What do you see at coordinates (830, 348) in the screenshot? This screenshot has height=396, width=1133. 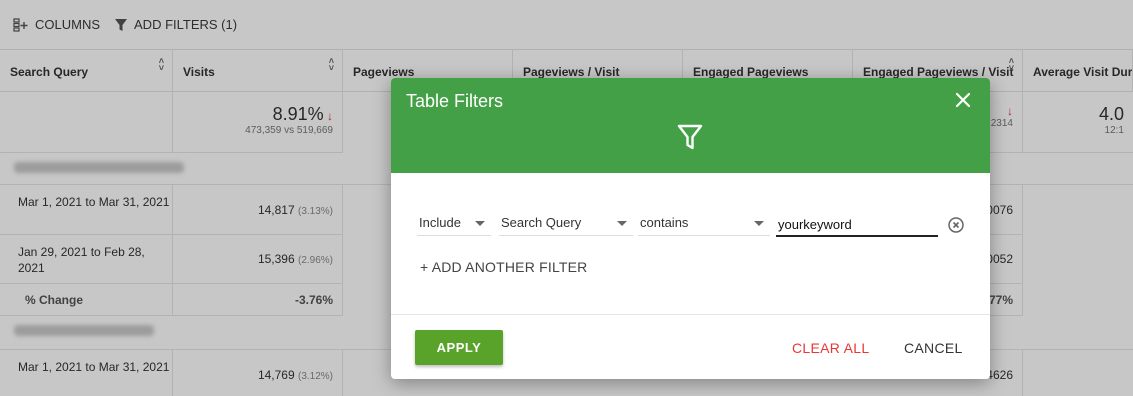 I see `clear-all-button: CLEAR ALL` at bounding box center [830, 348].